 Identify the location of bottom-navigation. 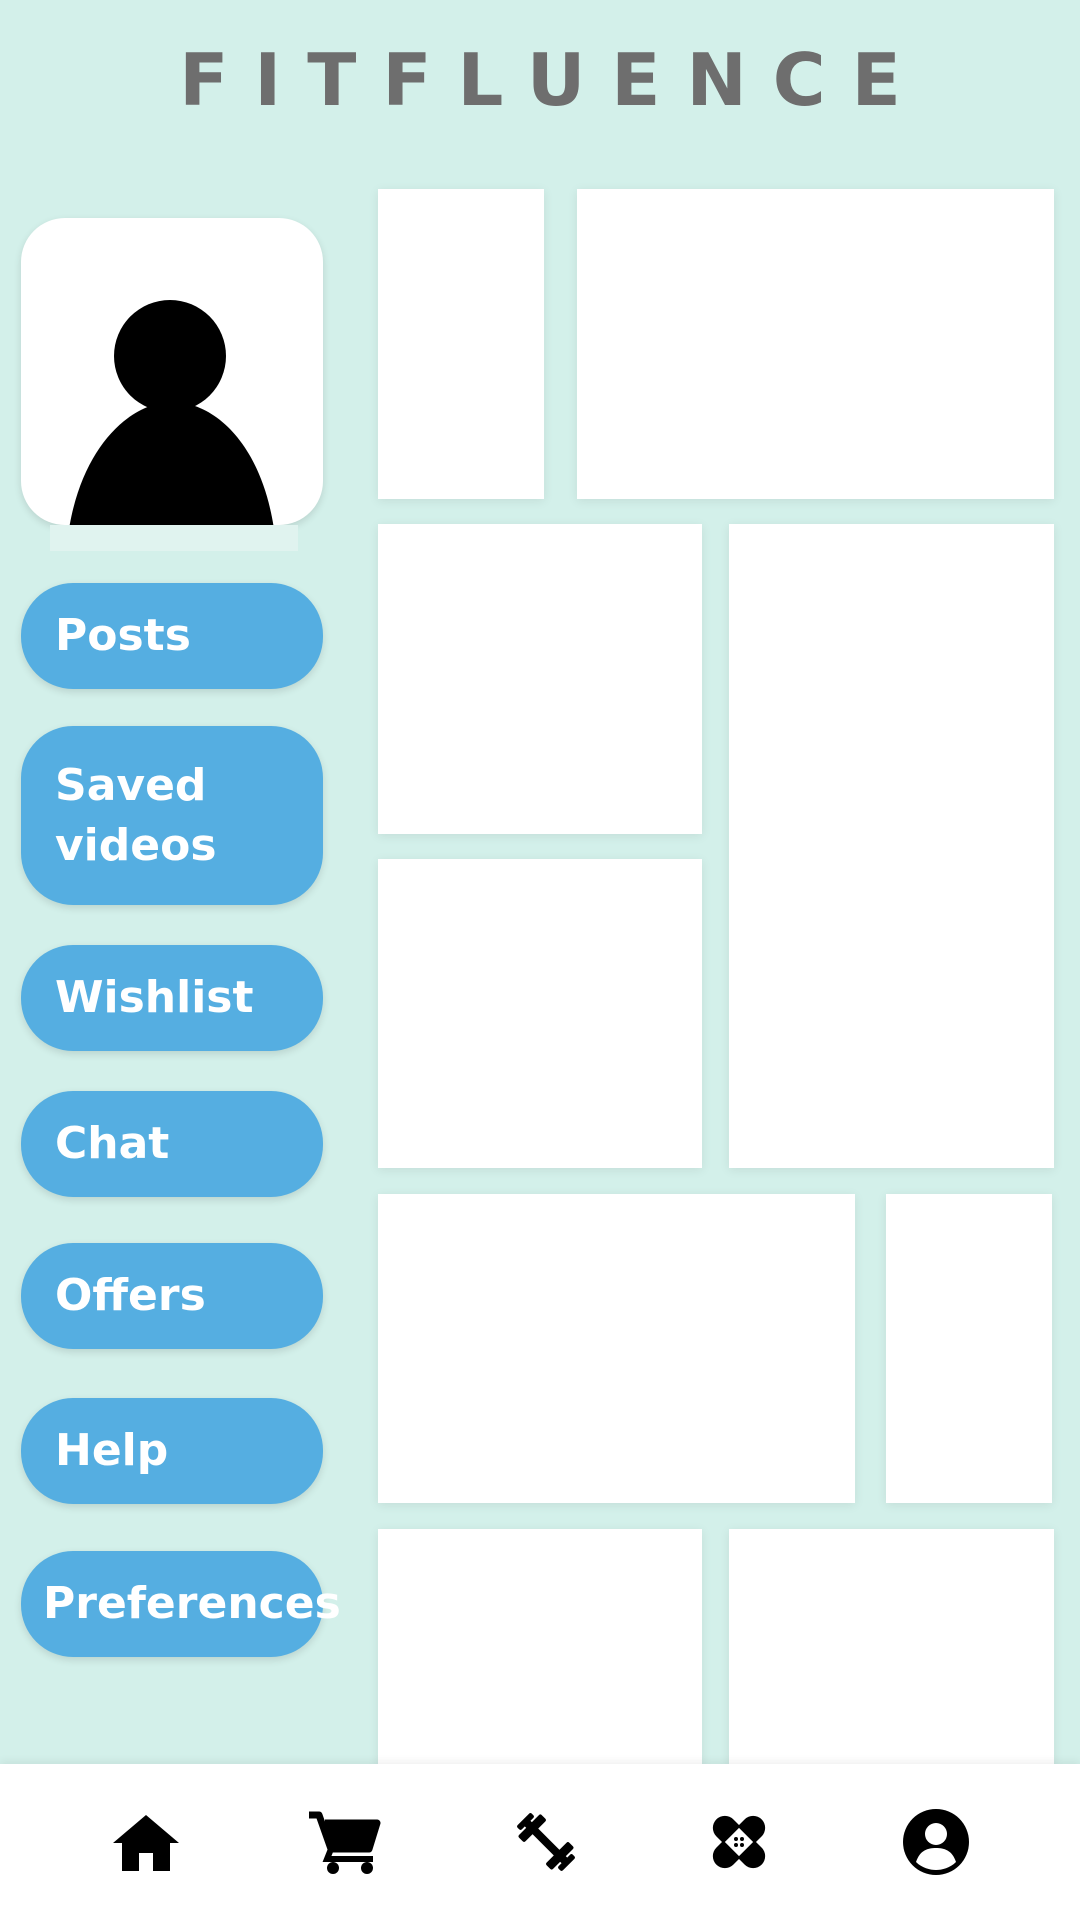
(540, 1842).